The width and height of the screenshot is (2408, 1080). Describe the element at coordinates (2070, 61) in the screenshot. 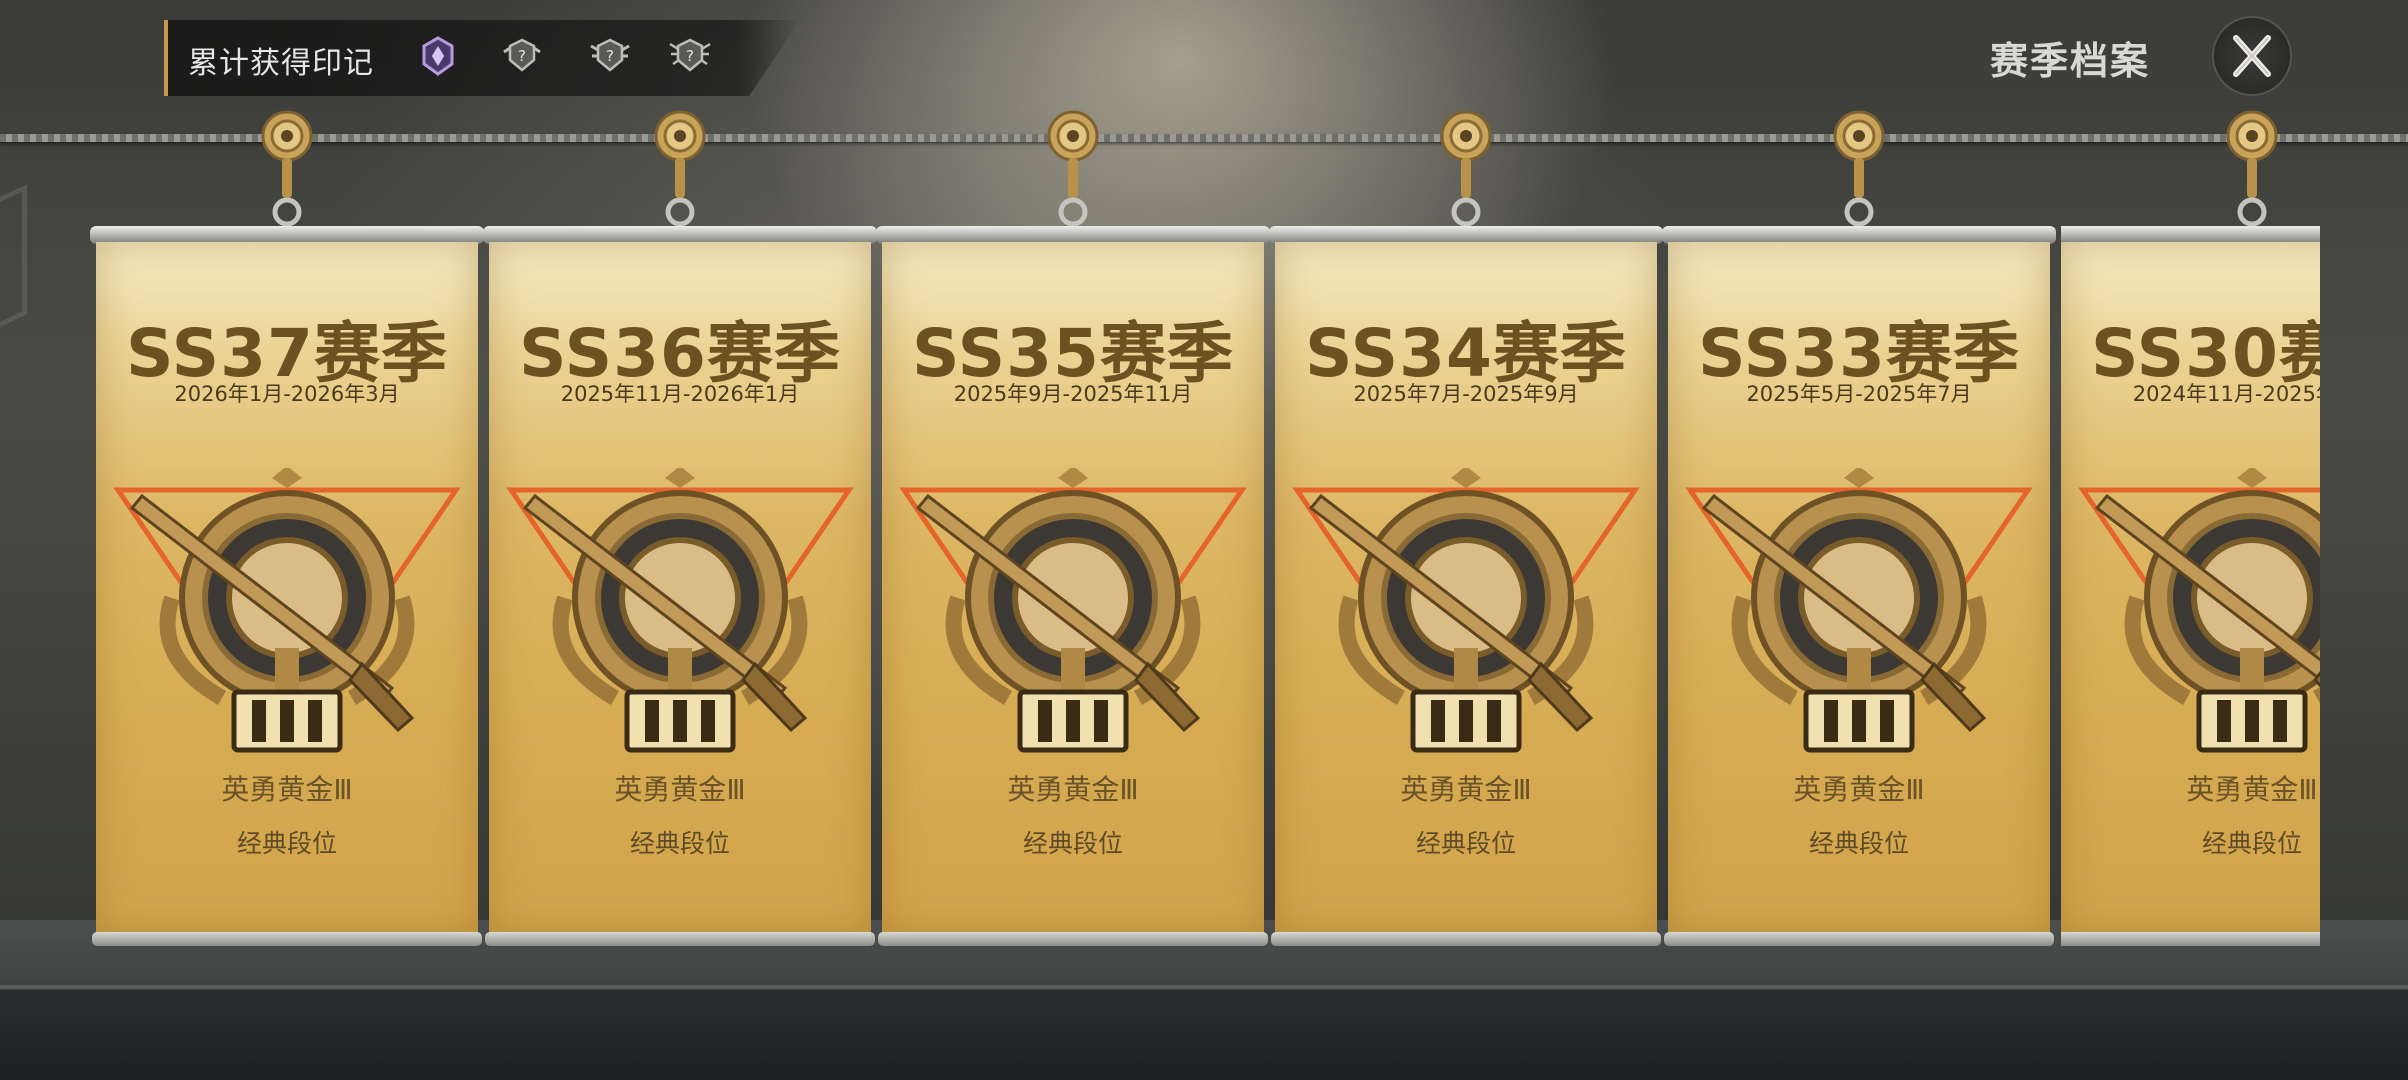

I see `page-title: 赛季档案` at that location.